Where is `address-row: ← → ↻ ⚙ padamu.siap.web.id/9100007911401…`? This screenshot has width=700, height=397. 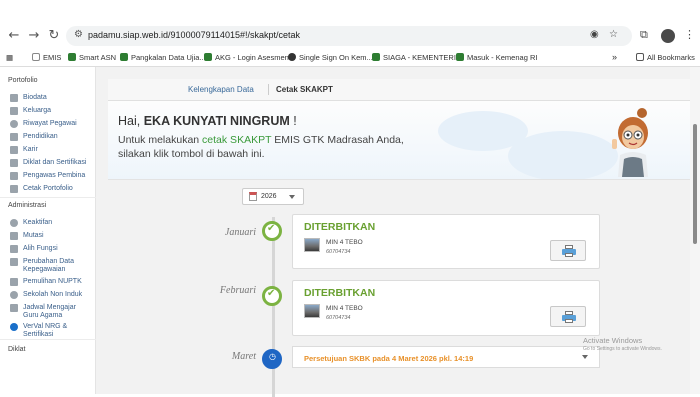
address-row: ← → ↻ ⚙ padamu.siap.web.id/9100007911401… is located at coordinates (350, 36).